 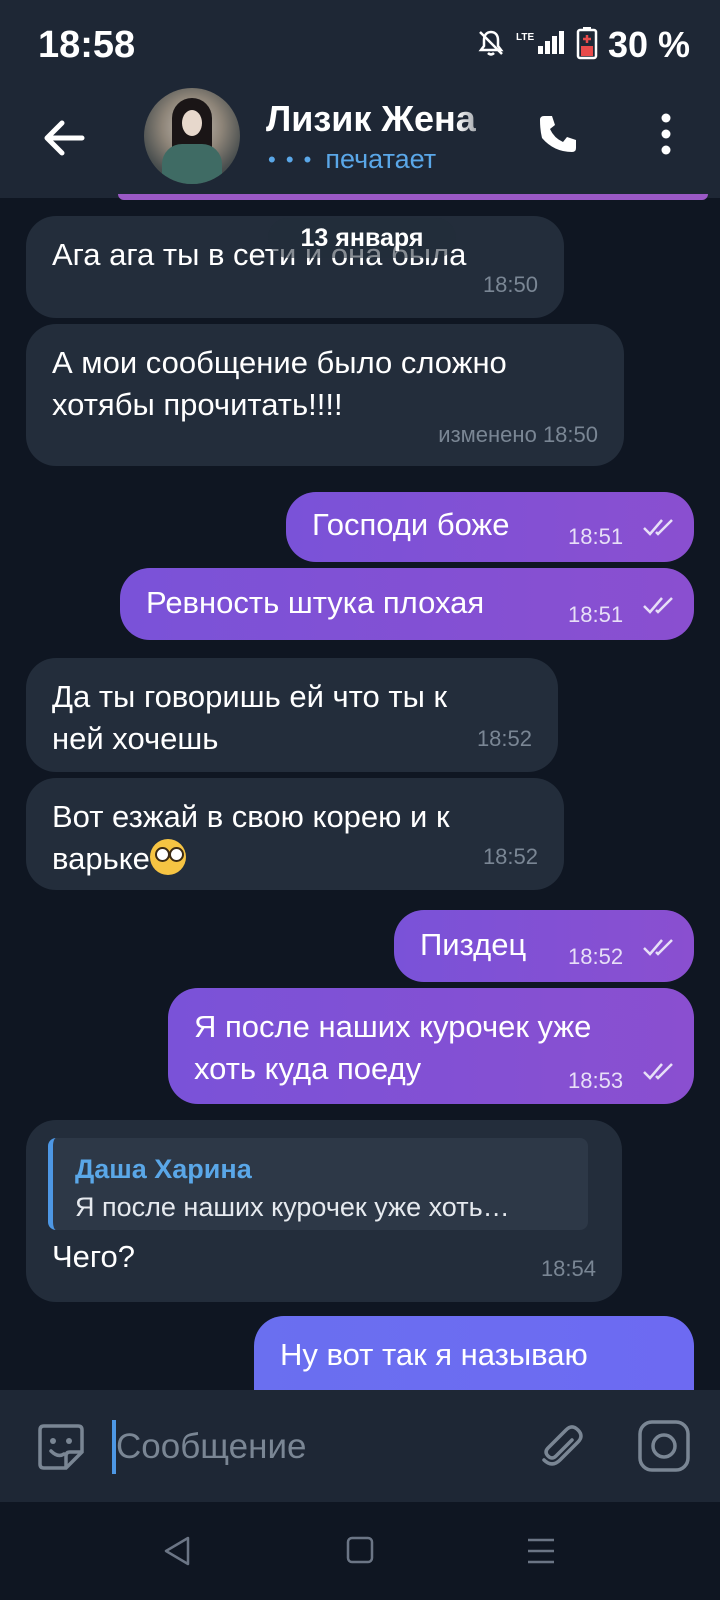 What do you see at coordinates (541, 45) in the screenshot?
I see `signal-icon: LTE` at bounding box center [541, 45].